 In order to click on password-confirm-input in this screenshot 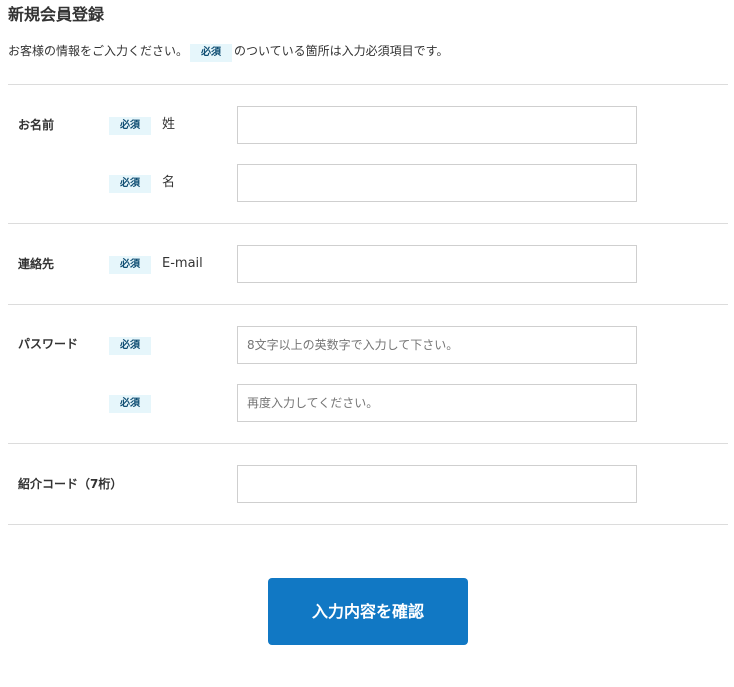, I will do `click(437, 403)`.